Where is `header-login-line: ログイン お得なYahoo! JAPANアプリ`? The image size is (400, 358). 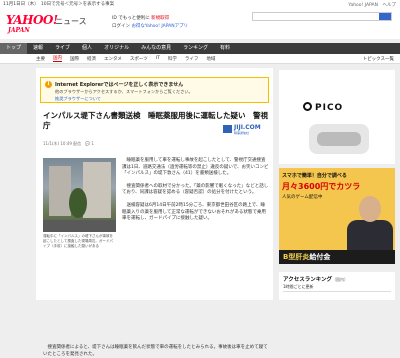 header-login-line: ログイン お得なYahoo! JAPANアプリ is located at coordinates (150, 26).